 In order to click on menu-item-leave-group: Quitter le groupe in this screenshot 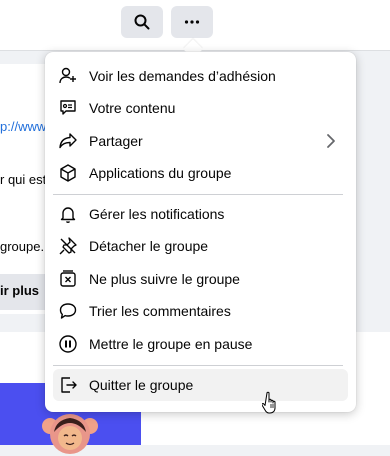, I will do `click(200, 385)`.